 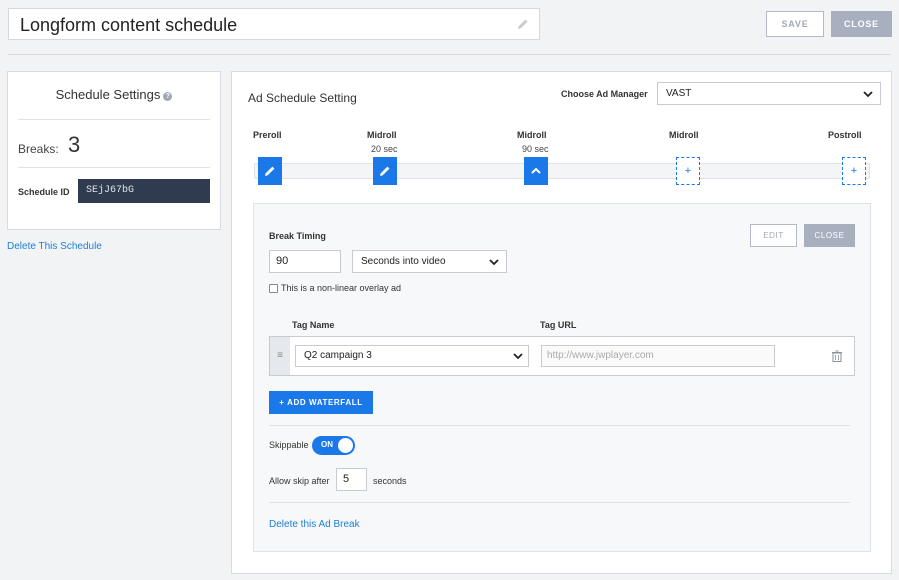 I want to click on timing-unit-value: Seconds into video, so click(x=403, y=261).